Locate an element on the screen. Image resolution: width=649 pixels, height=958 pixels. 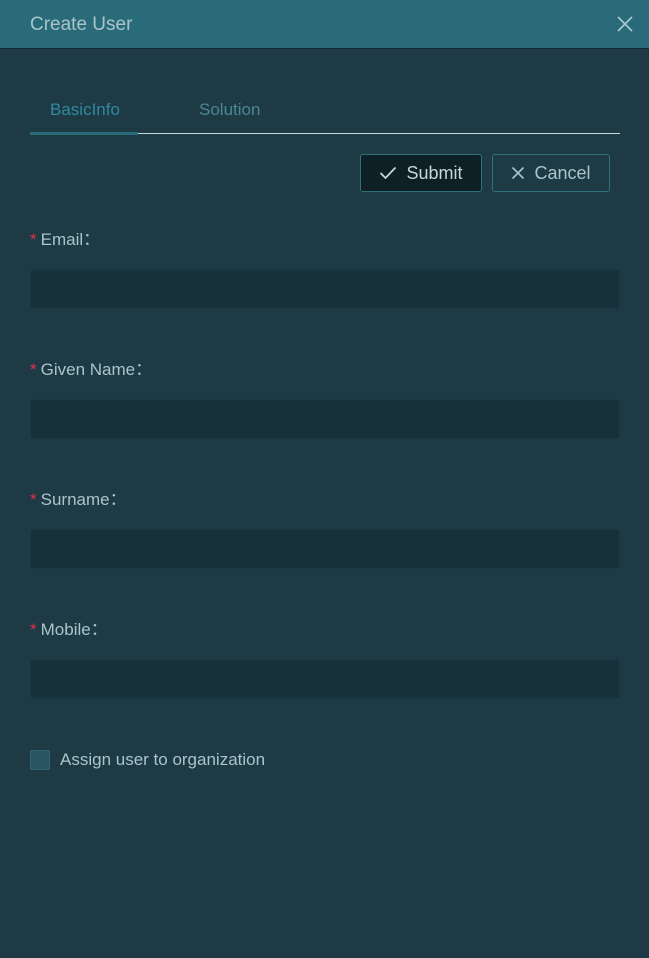
cancel-button: Cancel is located at coordinates (551, 173).